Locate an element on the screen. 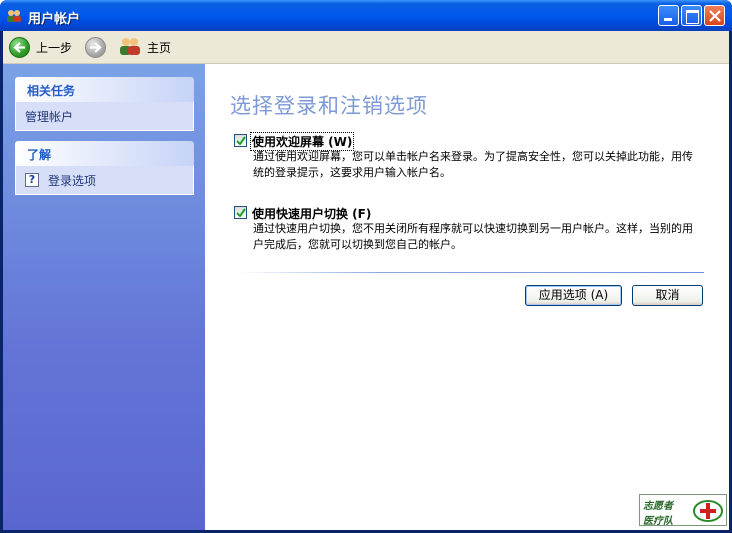 Image resolution: width=732 pixels, height=533 pixels. close-button is located at coordinates (714, 15).